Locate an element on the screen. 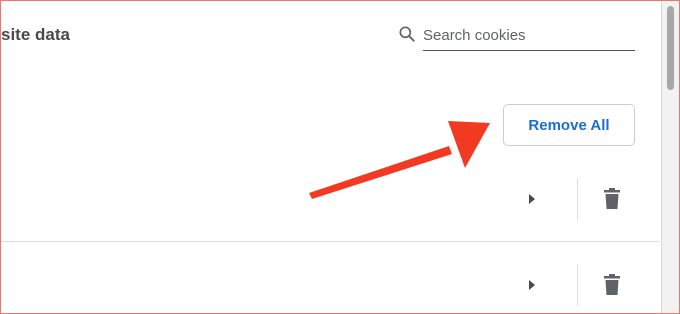  scrollbar-thumb is located at coordinates (670, 48).